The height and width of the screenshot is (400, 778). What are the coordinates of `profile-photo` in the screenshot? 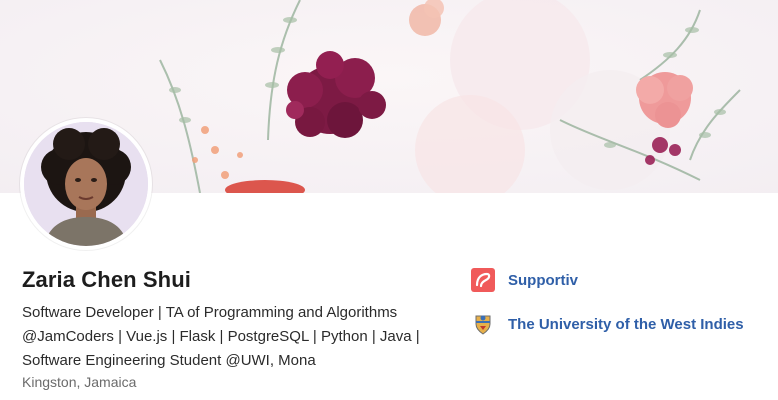 It's located at (86, 184).